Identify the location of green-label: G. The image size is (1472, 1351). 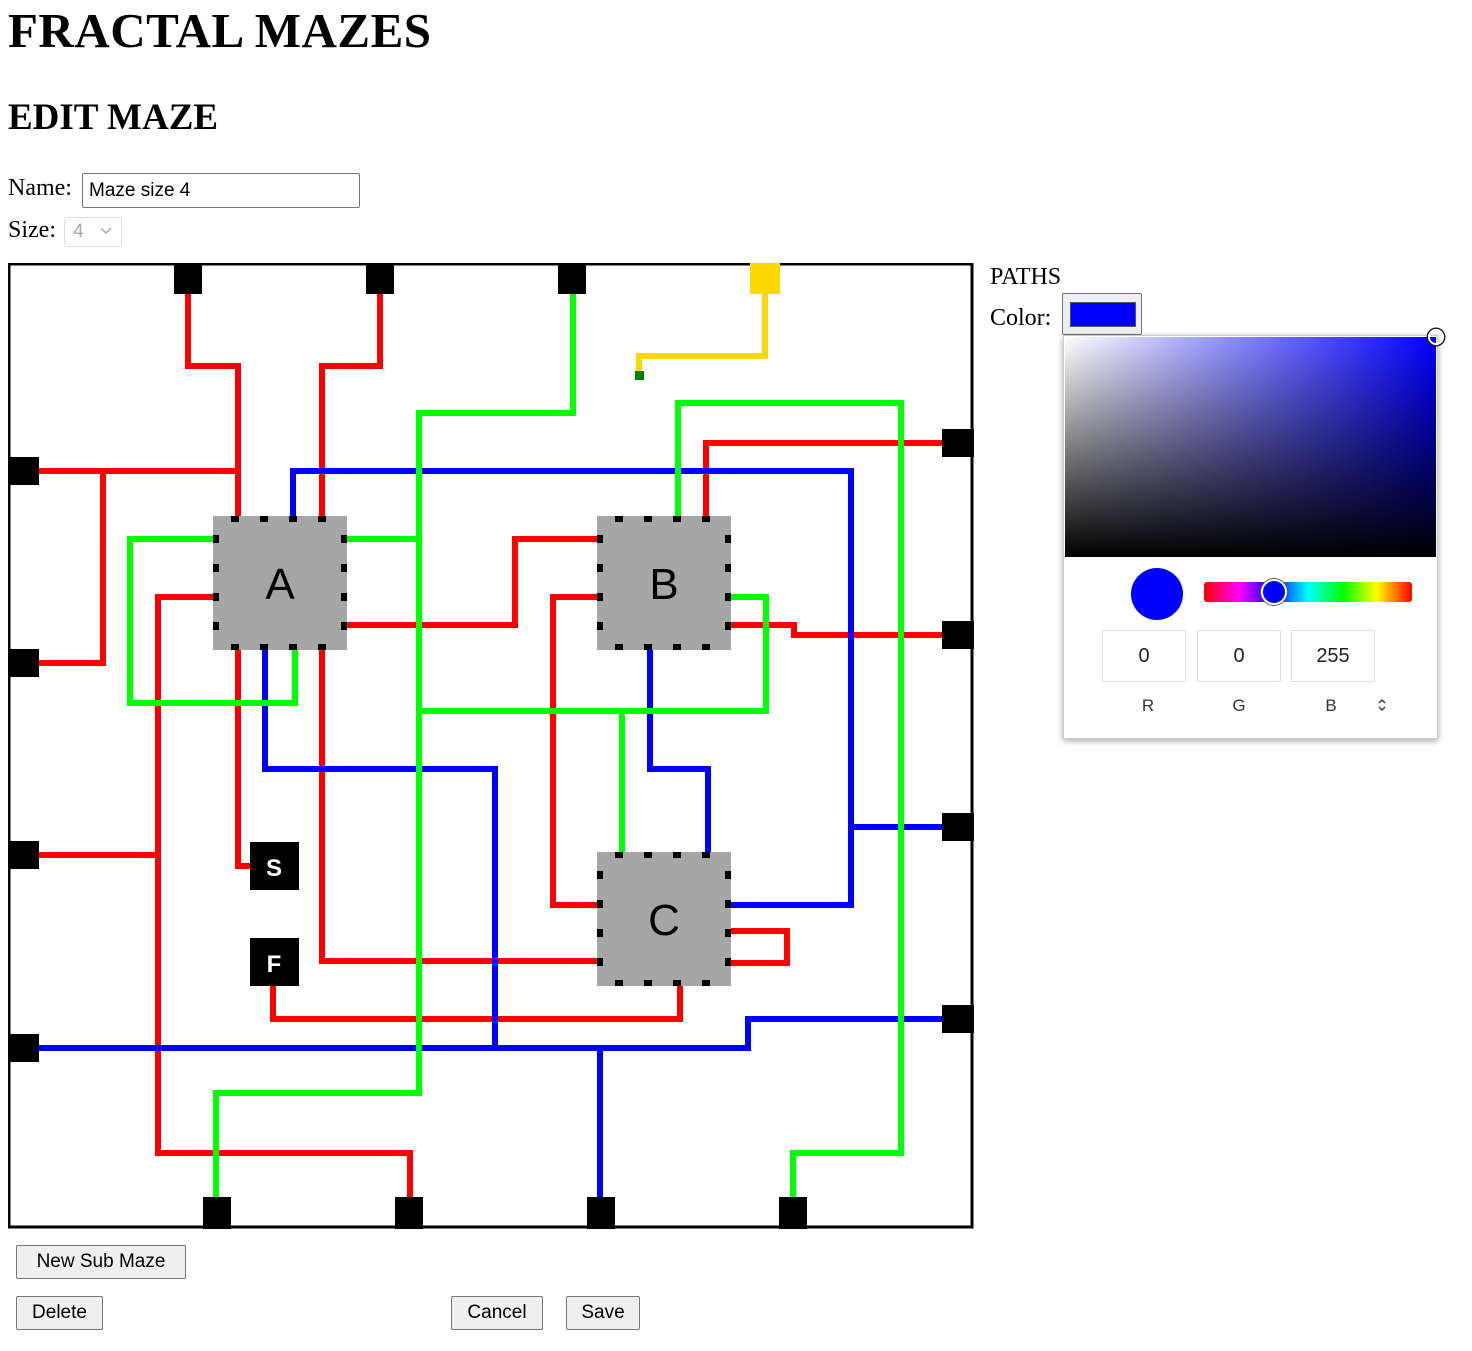
(1239, 705).